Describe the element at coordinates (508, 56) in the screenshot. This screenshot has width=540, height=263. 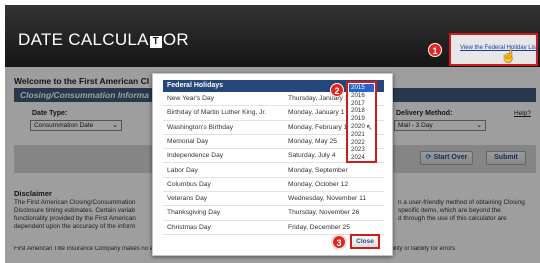
I see `cursor-hand-icon: ☝` at that location.